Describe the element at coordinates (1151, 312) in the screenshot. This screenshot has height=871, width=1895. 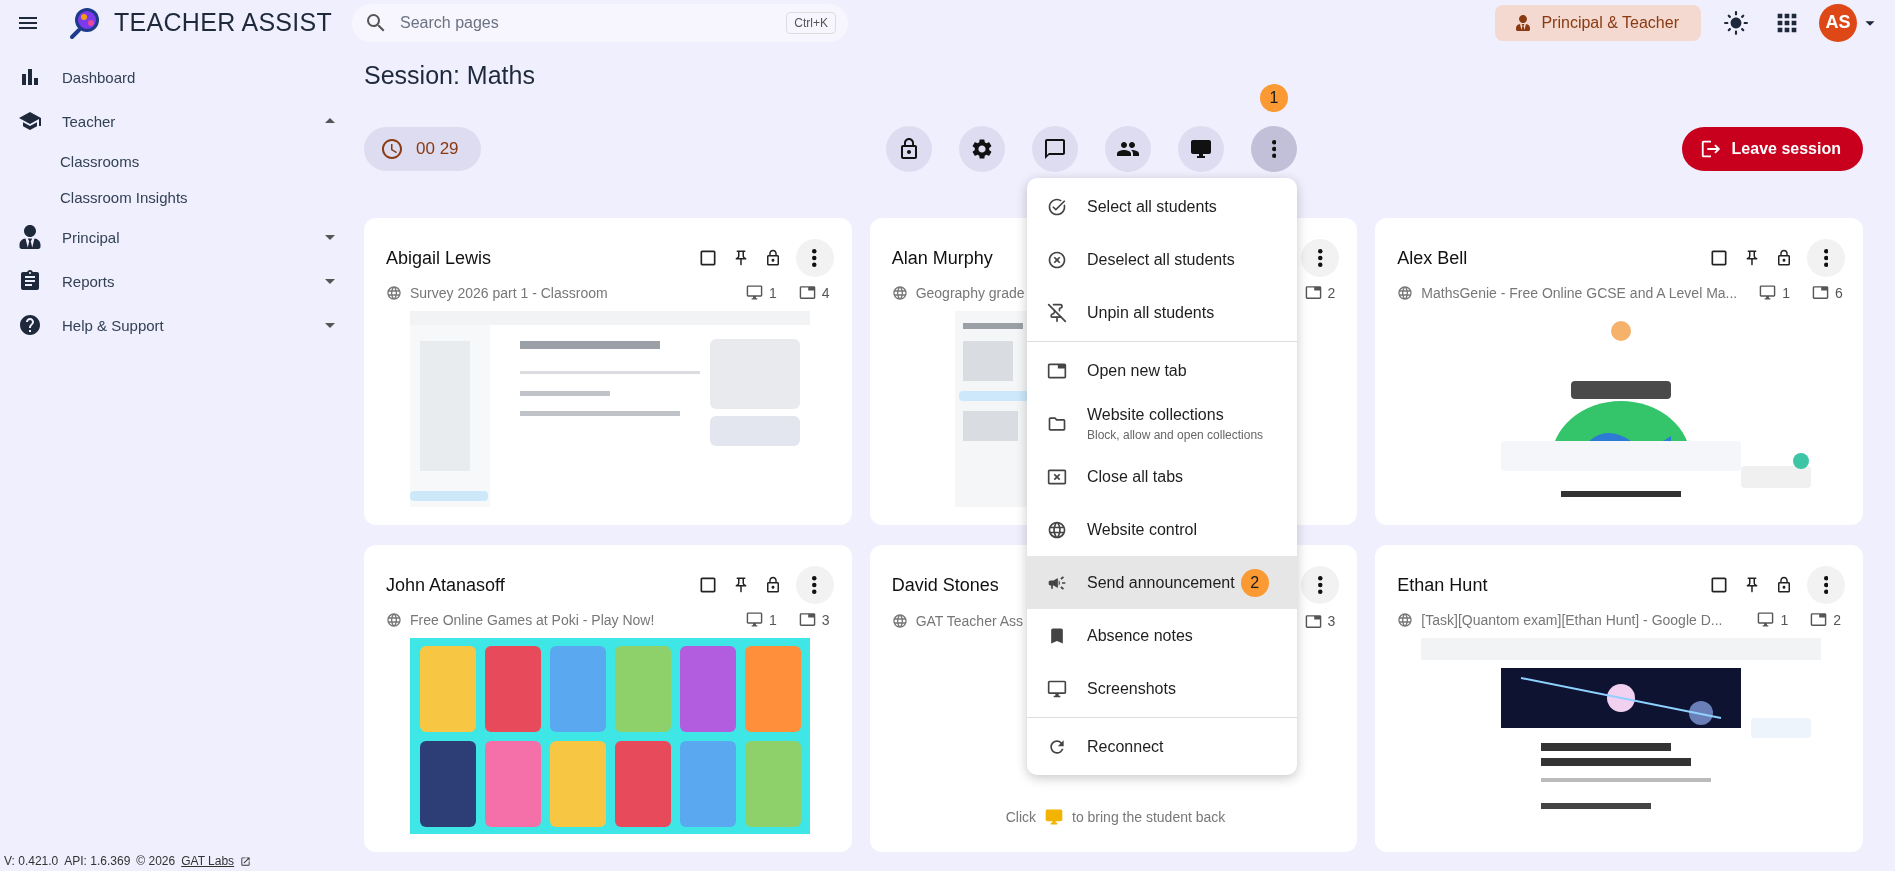
I see `menu-label: Unpin all students` at that location.